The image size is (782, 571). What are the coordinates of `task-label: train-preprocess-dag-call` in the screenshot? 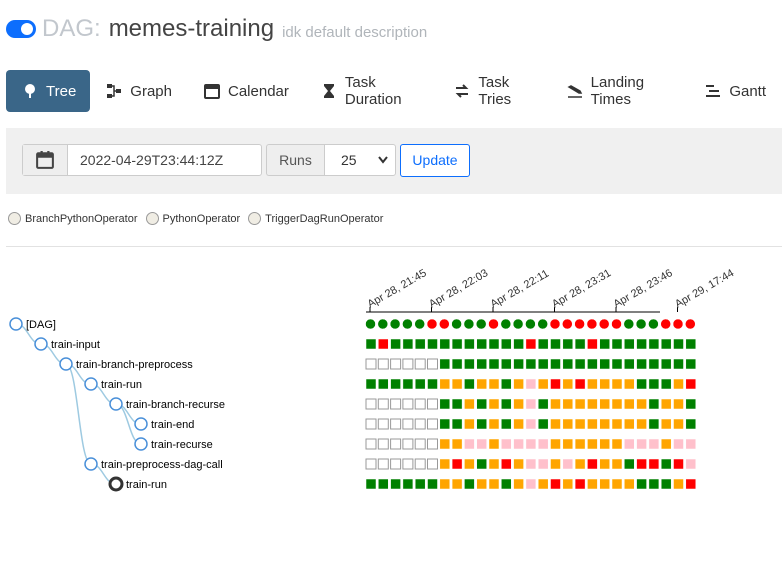 It's located at (162, 465).